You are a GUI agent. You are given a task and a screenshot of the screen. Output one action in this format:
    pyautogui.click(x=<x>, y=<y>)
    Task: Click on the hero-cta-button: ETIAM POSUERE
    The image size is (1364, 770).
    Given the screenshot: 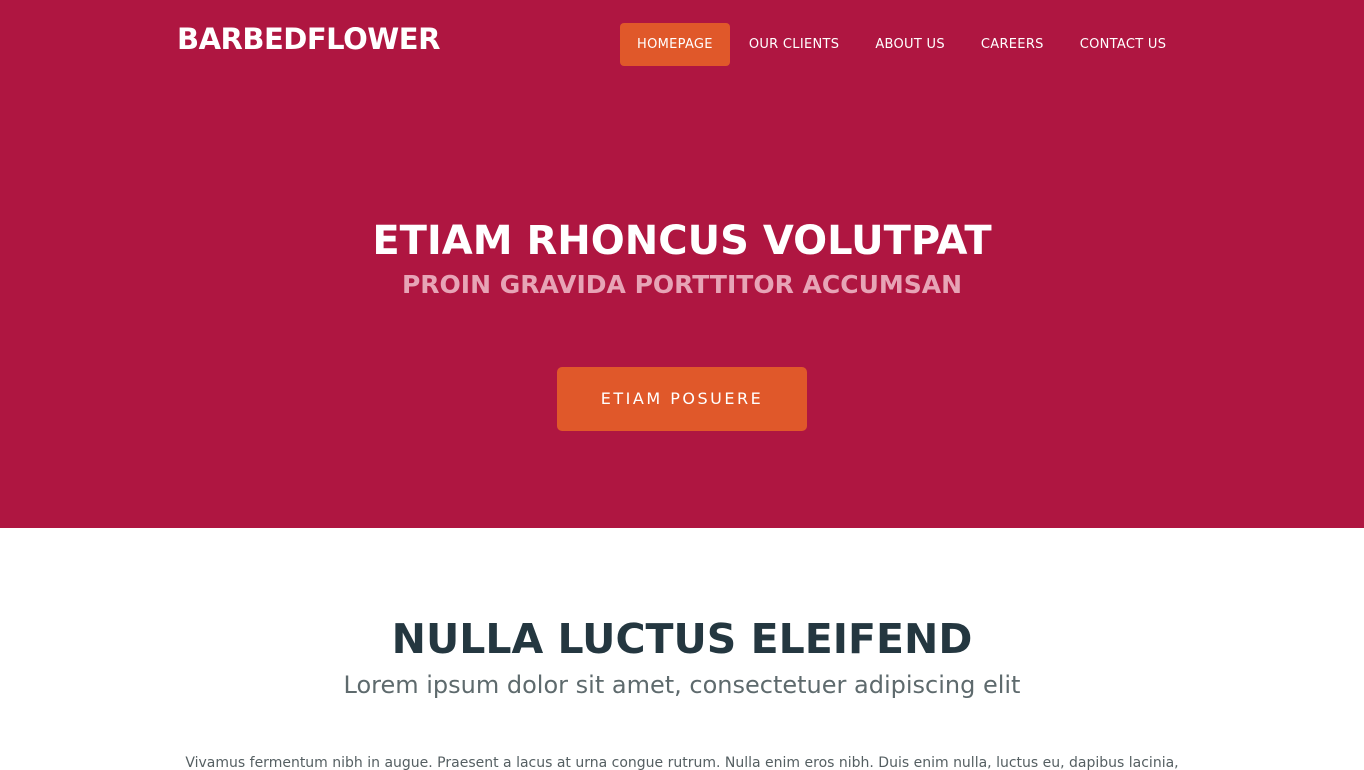 What is the action you would take?
    pyautogui.click(x=682, y=399)
    